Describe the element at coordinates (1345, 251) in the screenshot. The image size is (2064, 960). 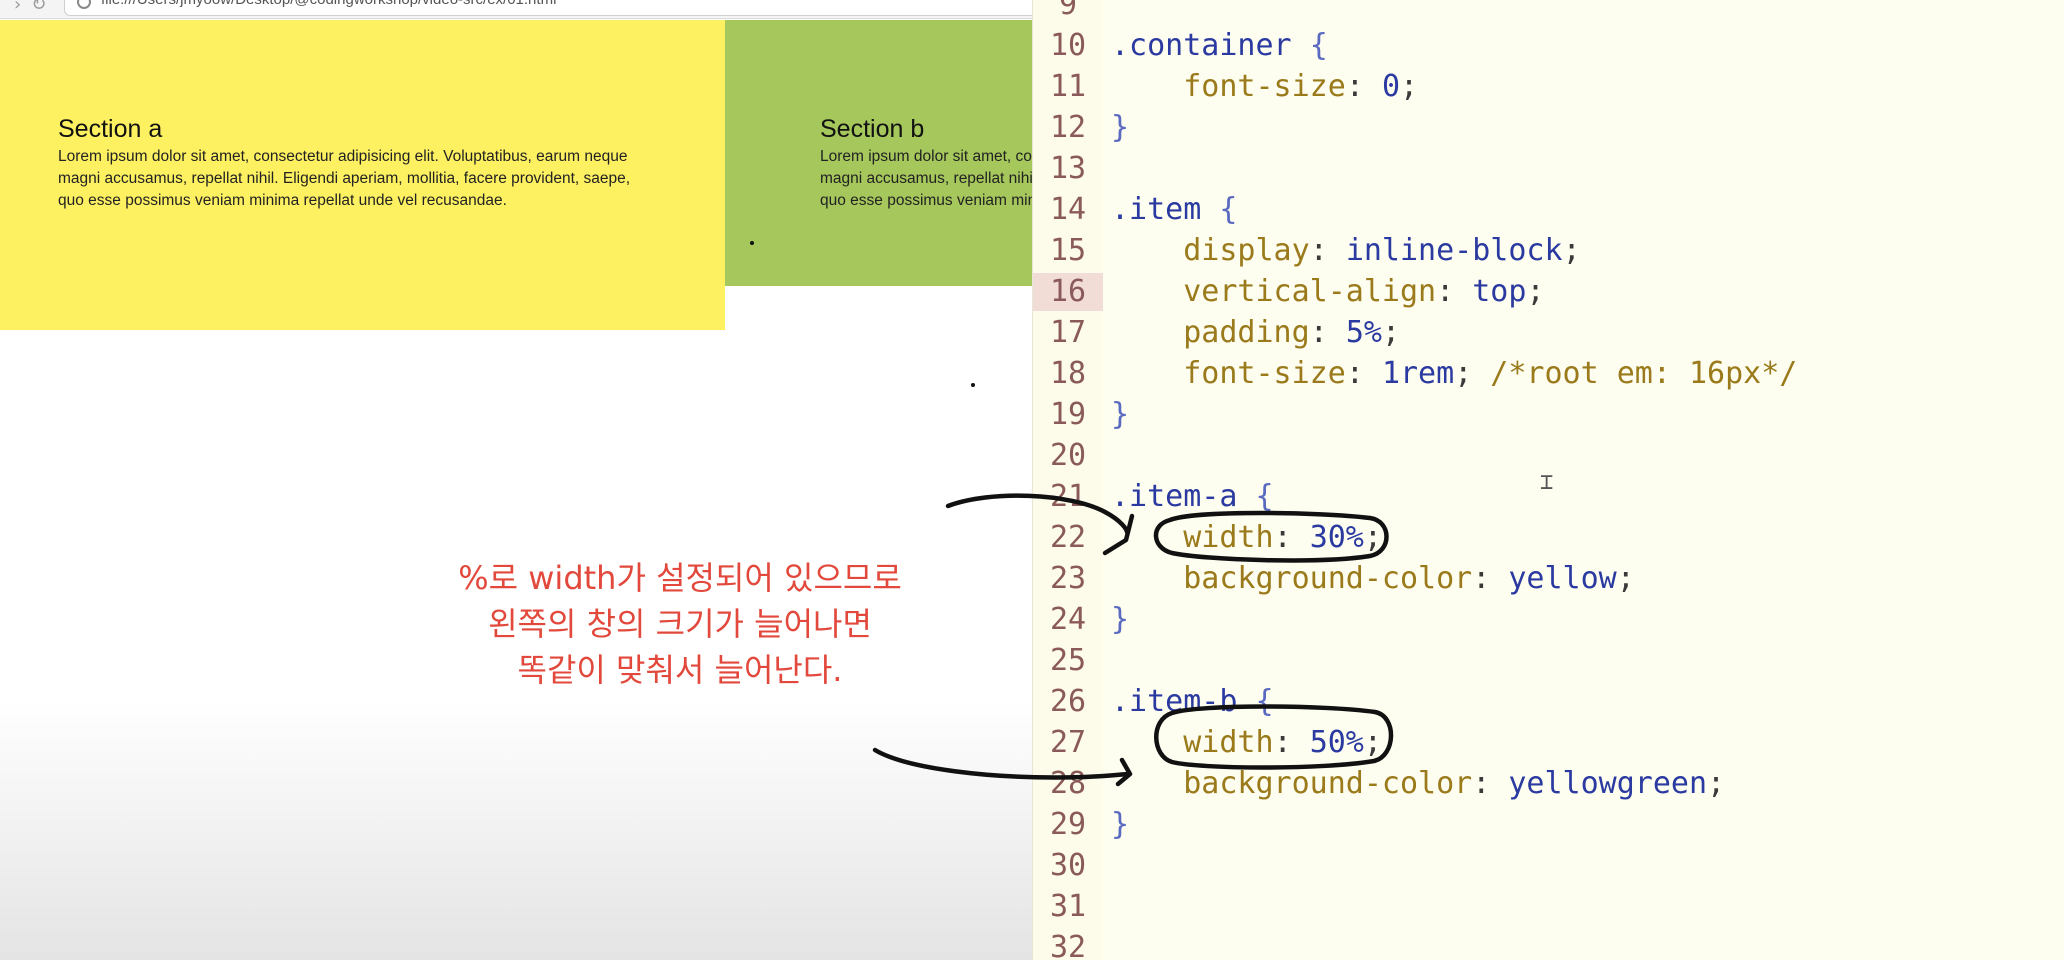
I see `code-line: display: inline-block;` at that location.